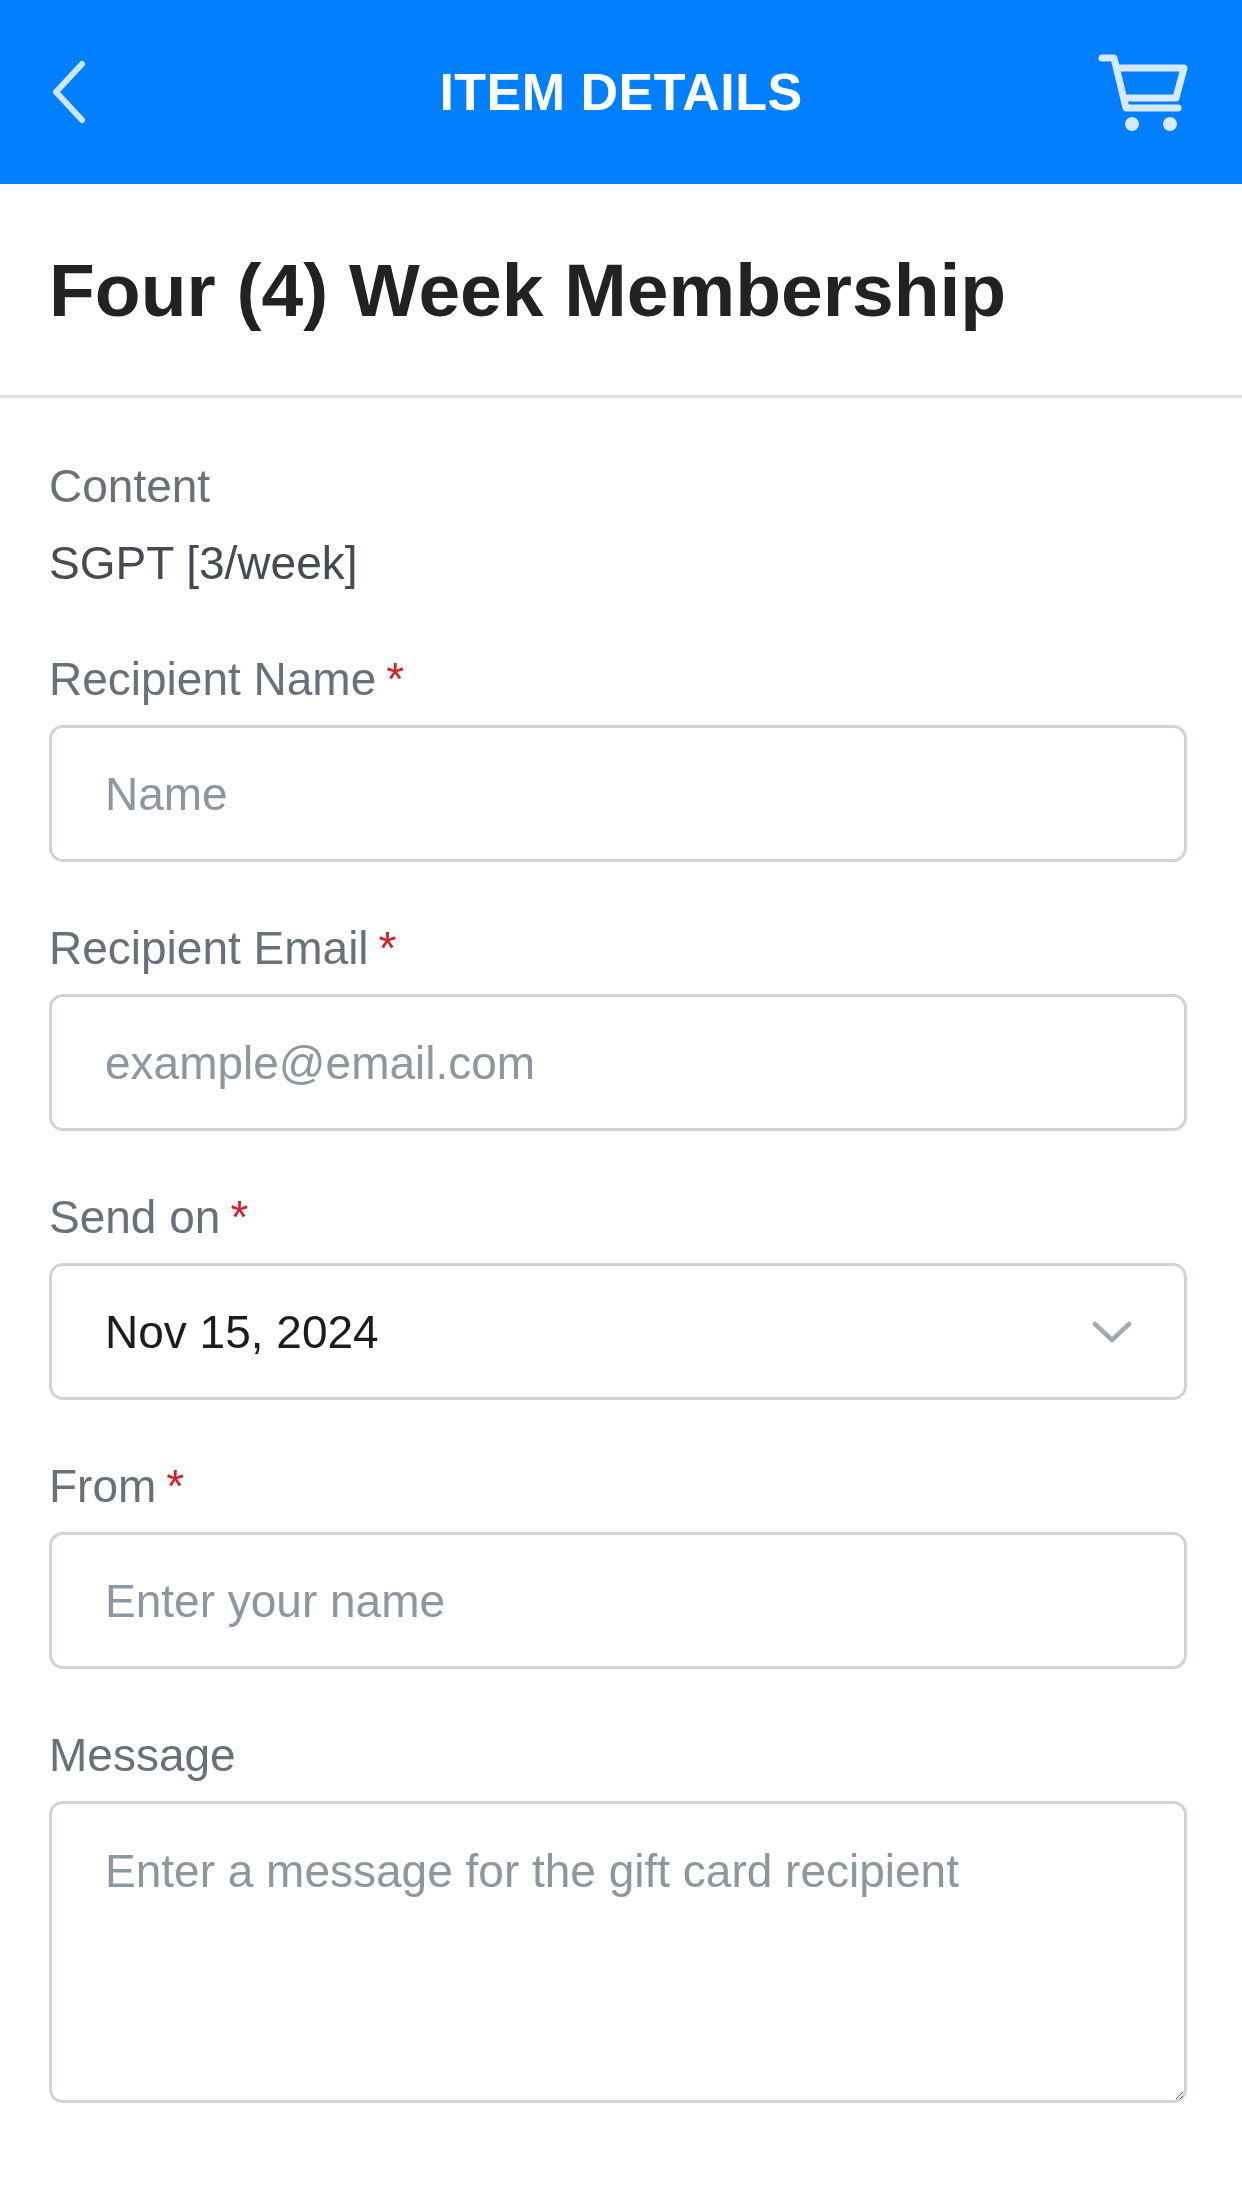 The height and width of the screenshot is (2208, 1242). I want to click on chevron-down-icon, so click(1112, 1331).